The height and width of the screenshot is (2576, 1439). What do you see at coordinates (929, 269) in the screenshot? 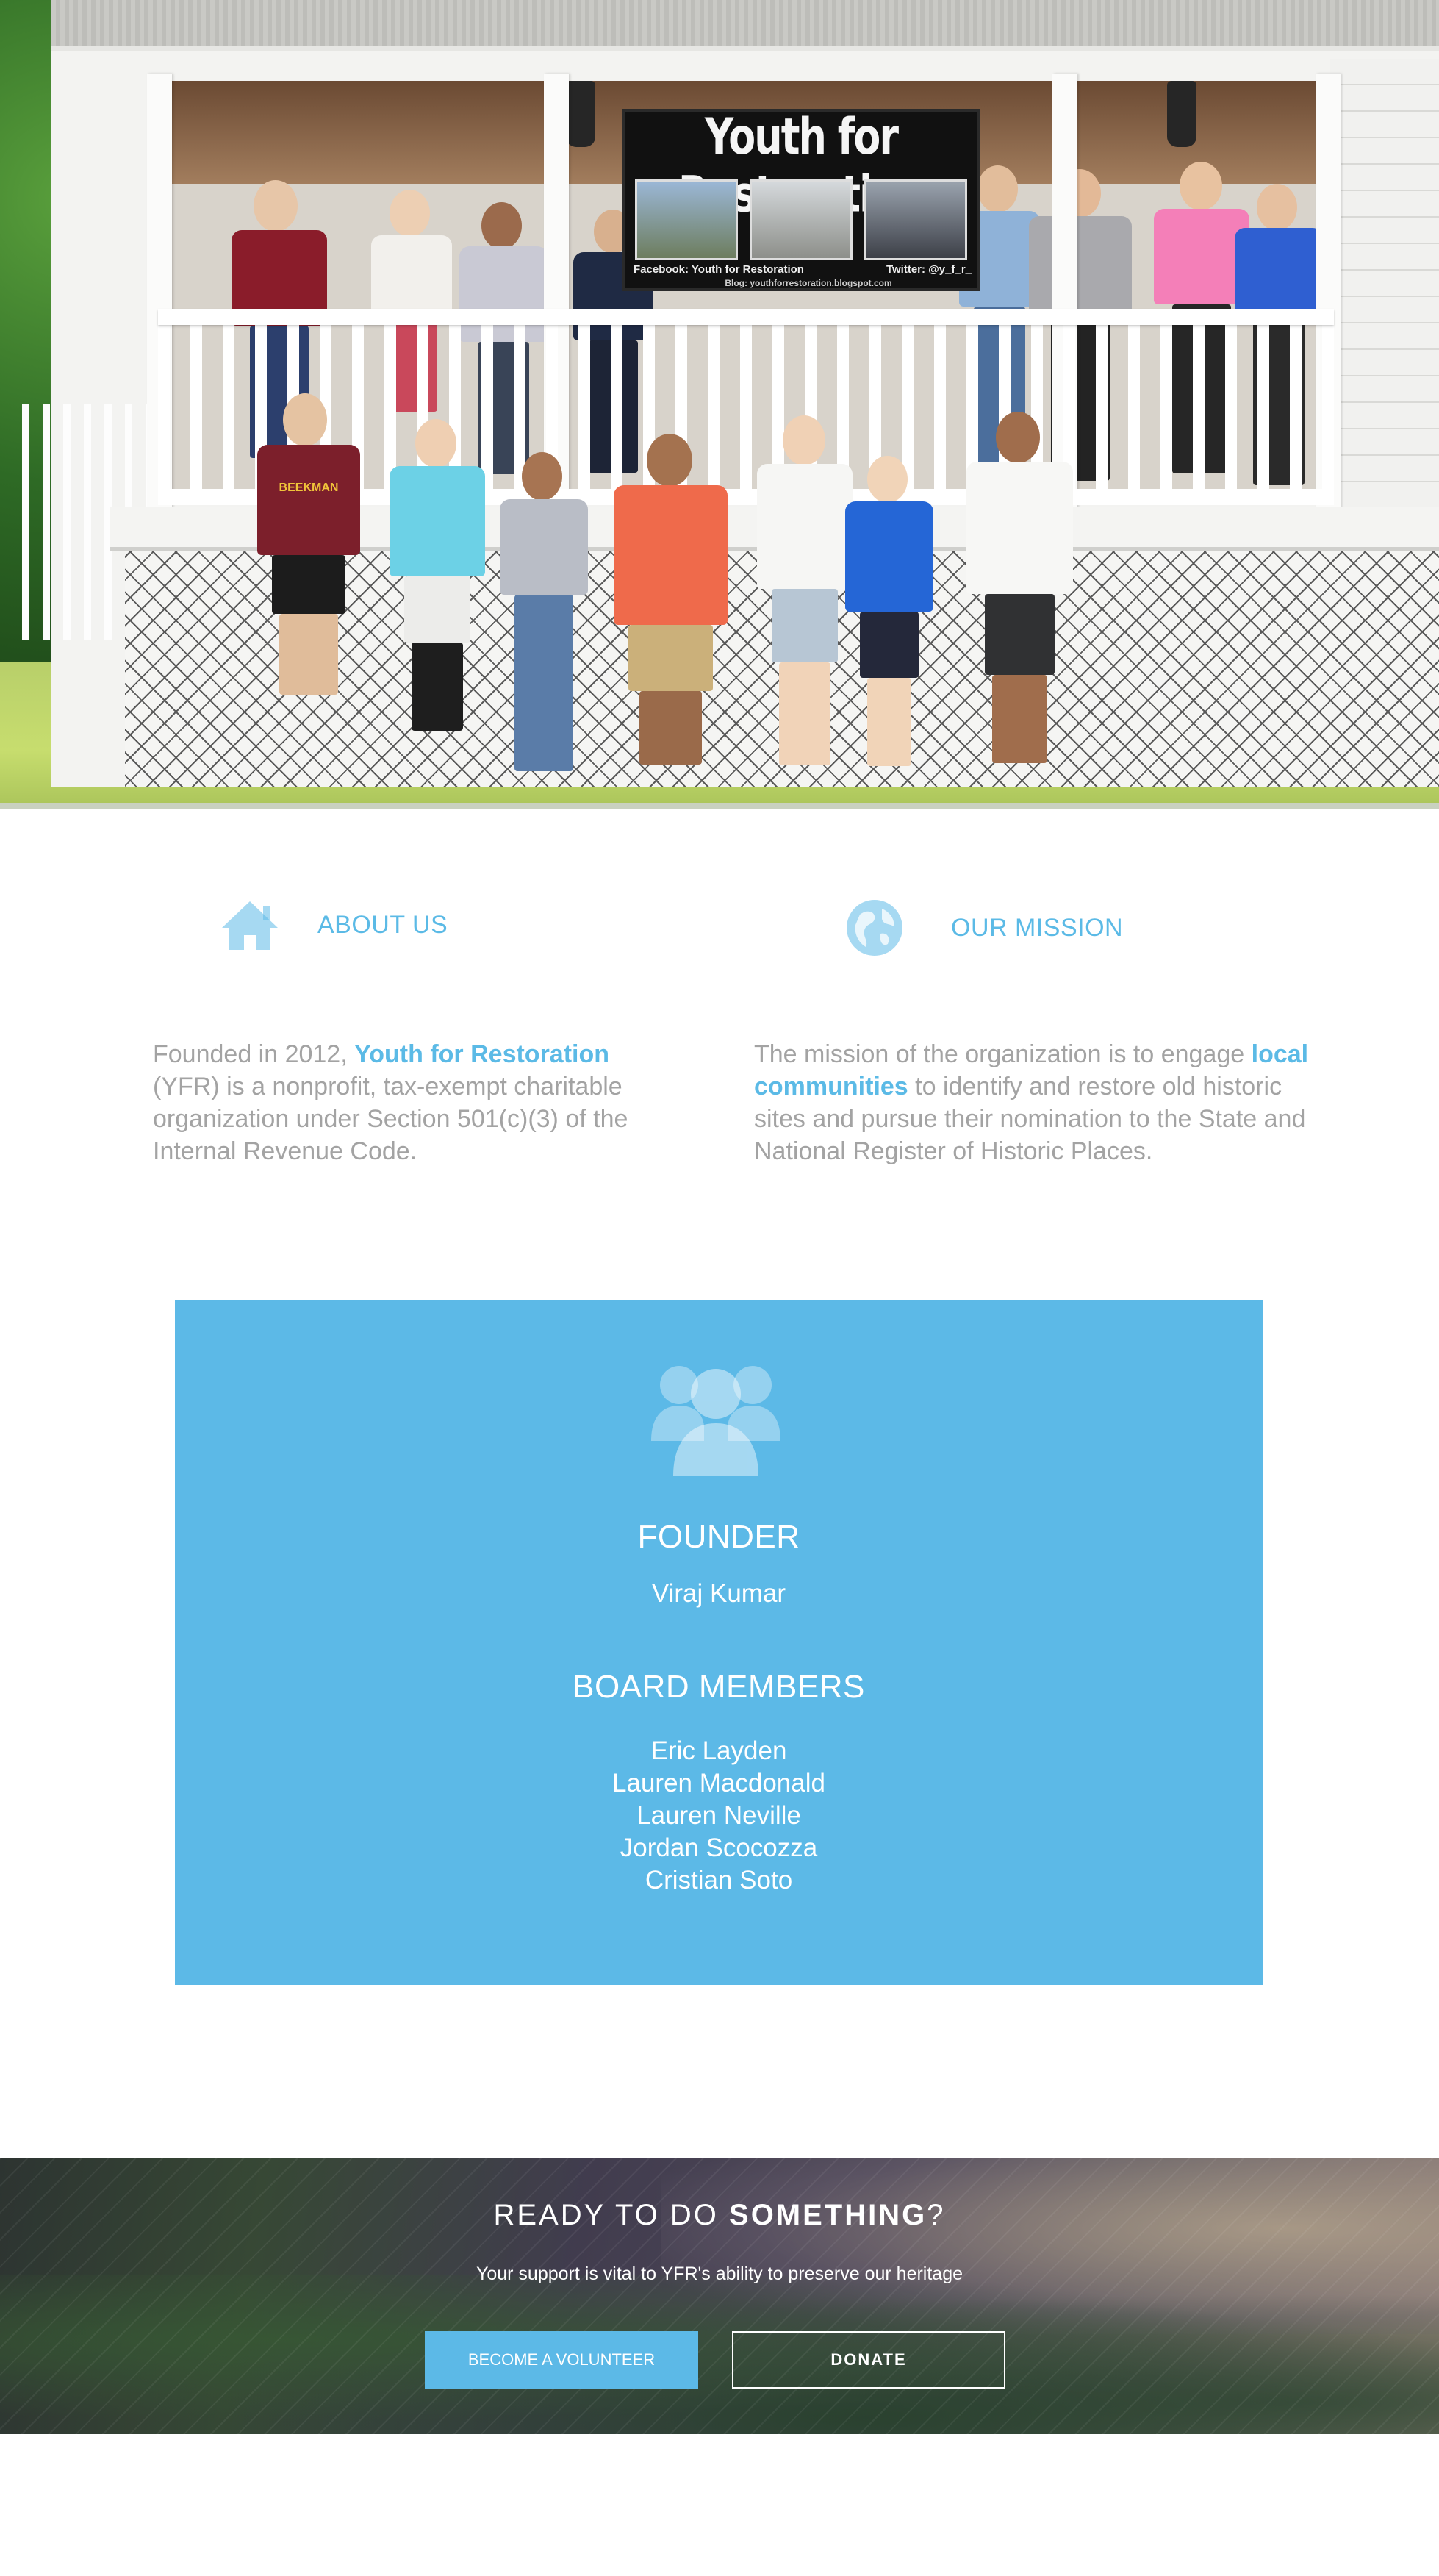
I see `banner-twitter: Twitter: @y_f_r_` at bounding box center [929, 269].